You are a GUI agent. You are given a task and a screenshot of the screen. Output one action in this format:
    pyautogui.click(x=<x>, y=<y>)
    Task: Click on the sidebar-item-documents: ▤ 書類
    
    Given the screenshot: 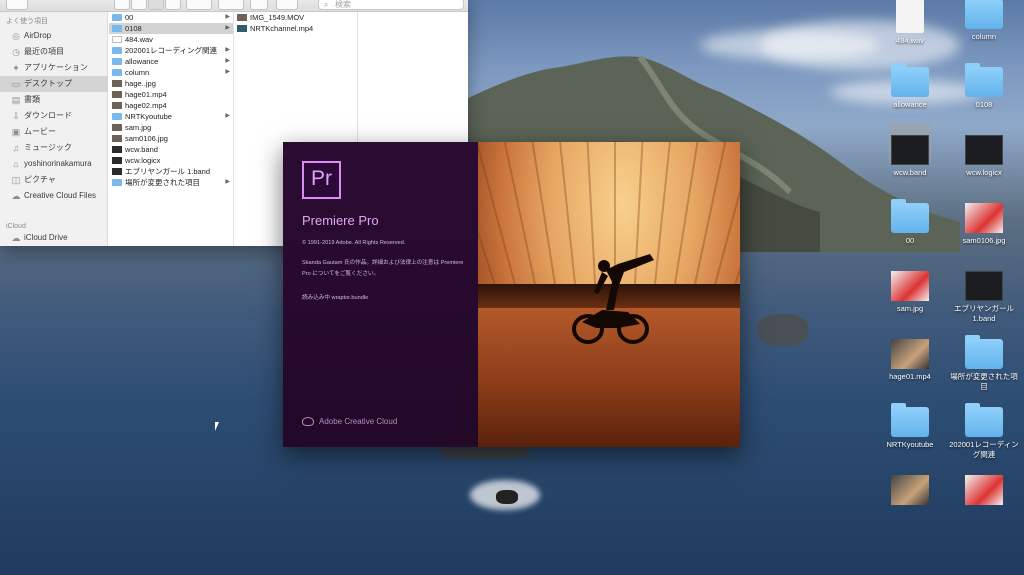 What is the action you would take?
    pyautogui.click(x=54, y=100)
    